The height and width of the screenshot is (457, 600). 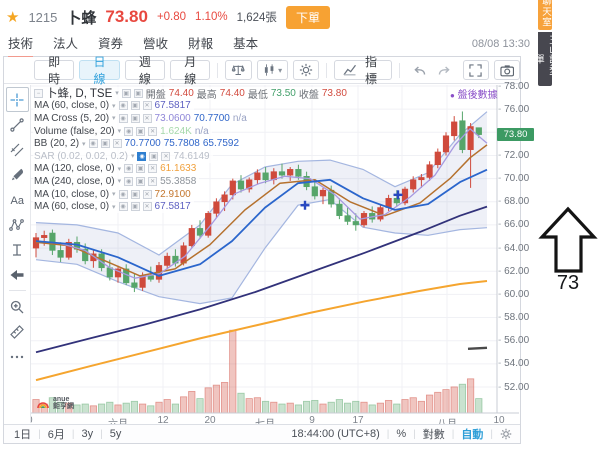 I want to click on place-order-button: 下單, so click(x=307, y=17).